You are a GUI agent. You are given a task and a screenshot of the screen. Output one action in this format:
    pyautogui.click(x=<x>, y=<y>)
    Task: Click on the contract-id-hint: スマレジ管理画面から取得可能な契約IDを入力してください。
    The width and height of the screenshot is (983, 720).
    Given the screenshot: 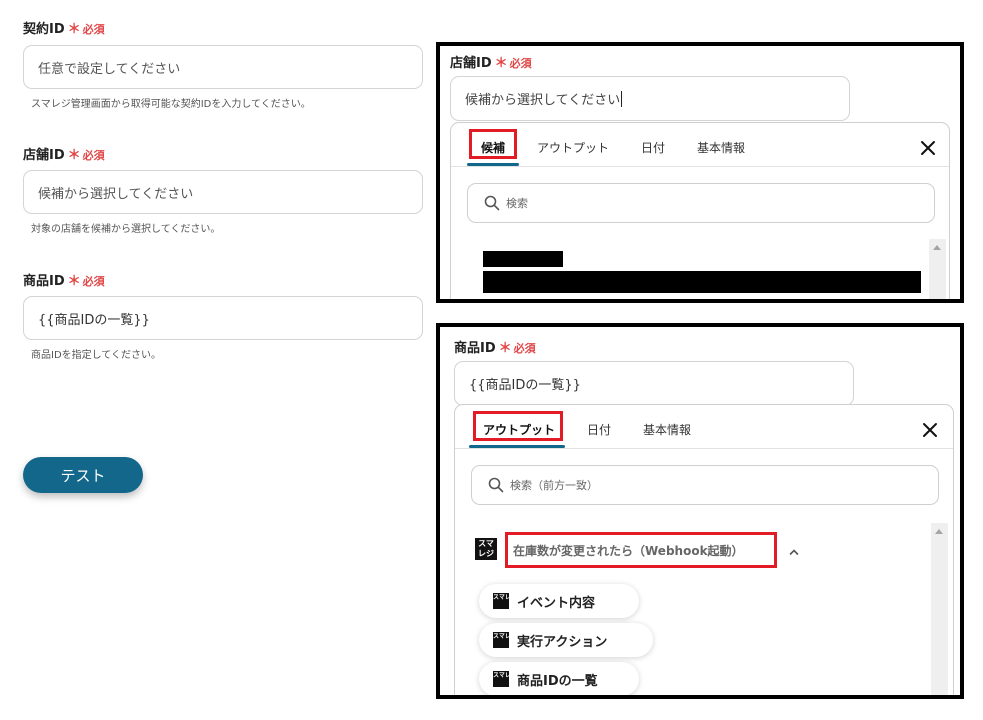 What is the action you would take?
    pyautogui.click(x=171, y=104)
    